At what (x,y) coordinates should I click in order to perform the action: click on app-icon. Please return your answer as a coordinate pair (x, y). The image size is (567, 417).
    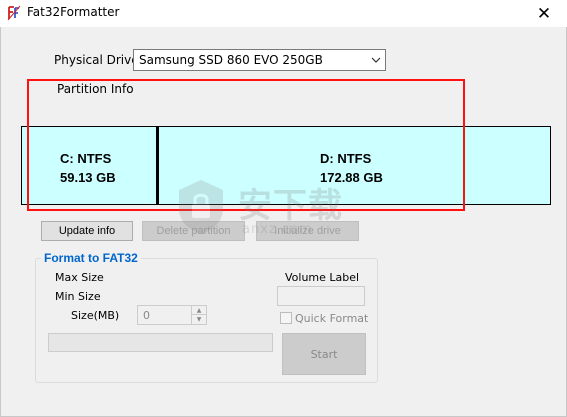
    Looking at the image, I should click on (14, 13).